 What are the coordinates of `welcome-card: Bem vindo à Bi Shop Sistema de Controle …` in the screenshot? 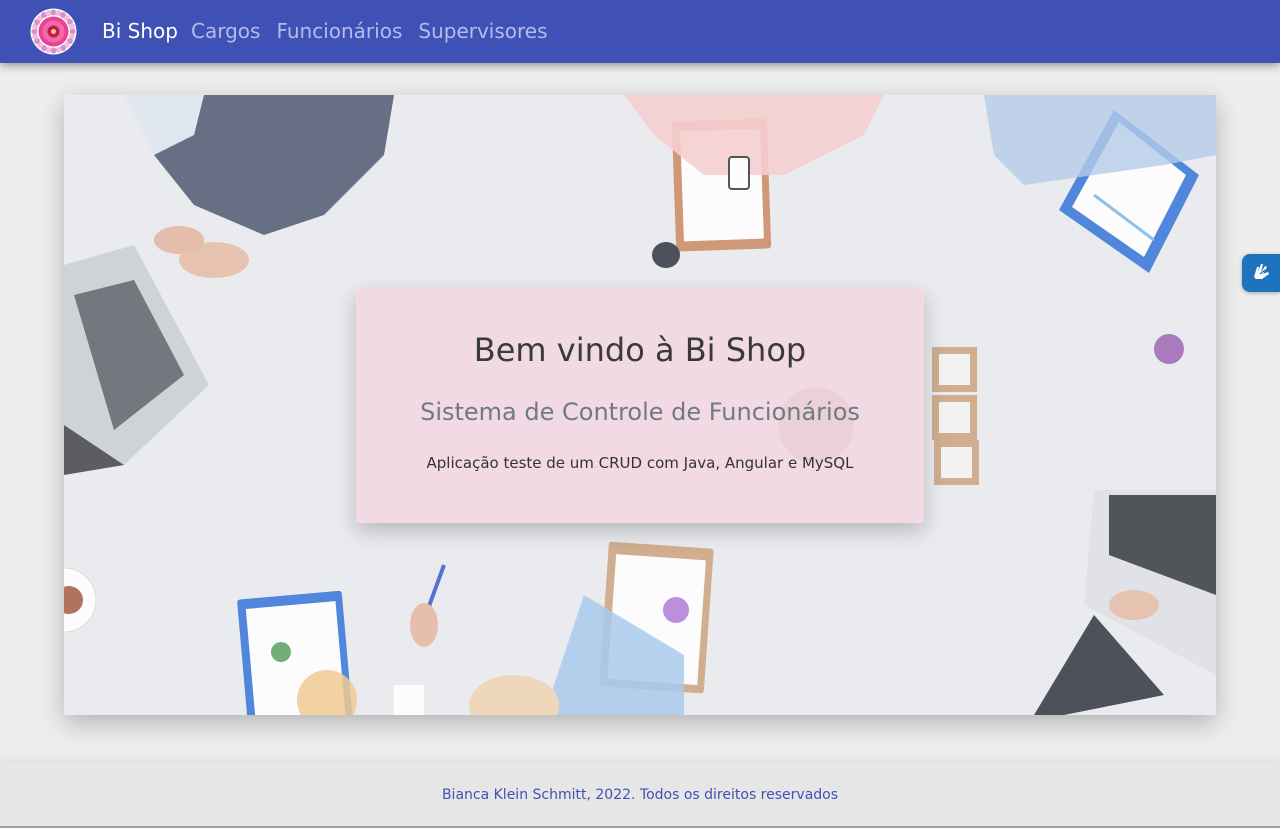 It's located at (640, 405).